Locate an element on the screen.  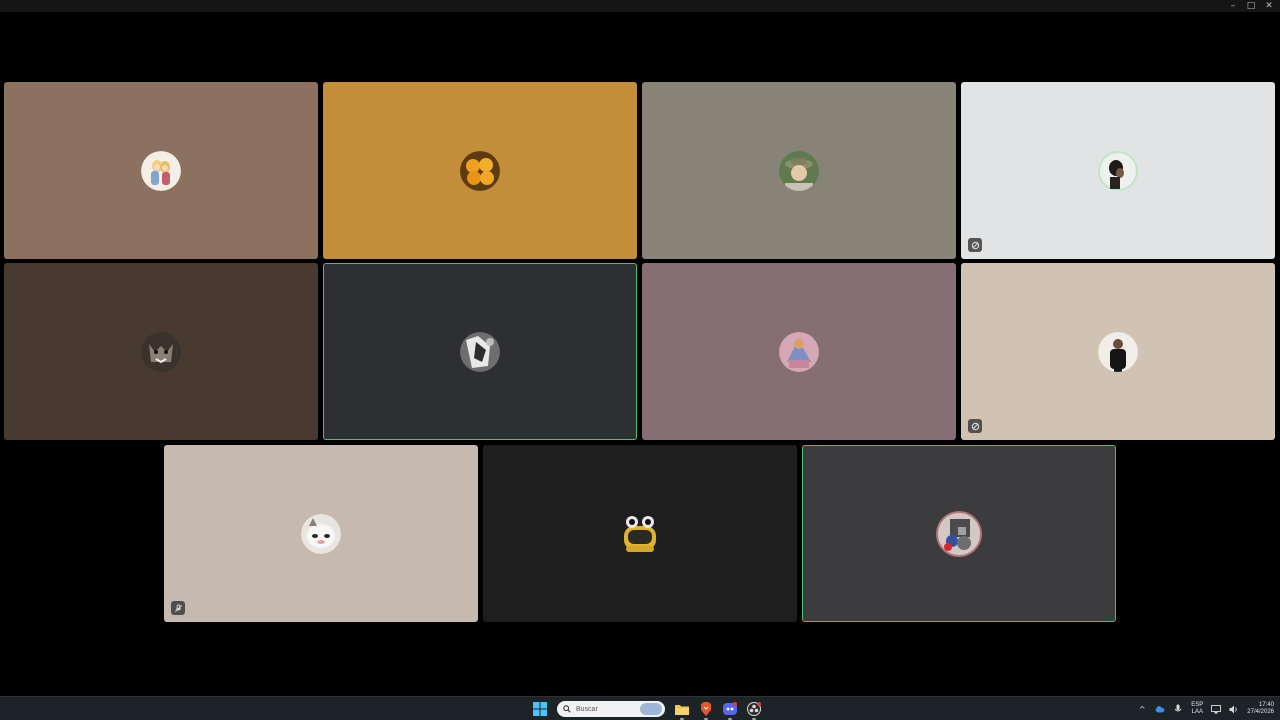
window-controls: – □ ✕ is located at coordinates (1251, 6).